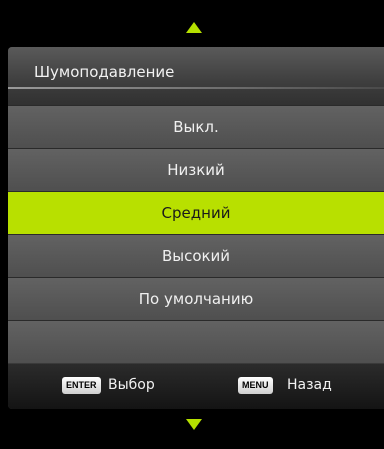 This screenshot has height=449, width=384. What do you see at coordinates (131, 385) in the screenshot?
I see `select-hint: Выбор` at bounding box center [131, 385].